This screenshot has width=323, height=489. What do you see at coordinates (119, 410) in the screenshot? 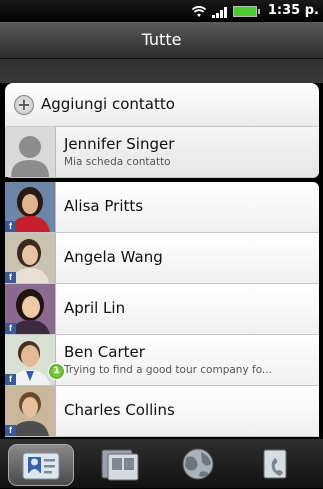
I see `contact-name: Charles Collins` at bounding box center [119, 410].